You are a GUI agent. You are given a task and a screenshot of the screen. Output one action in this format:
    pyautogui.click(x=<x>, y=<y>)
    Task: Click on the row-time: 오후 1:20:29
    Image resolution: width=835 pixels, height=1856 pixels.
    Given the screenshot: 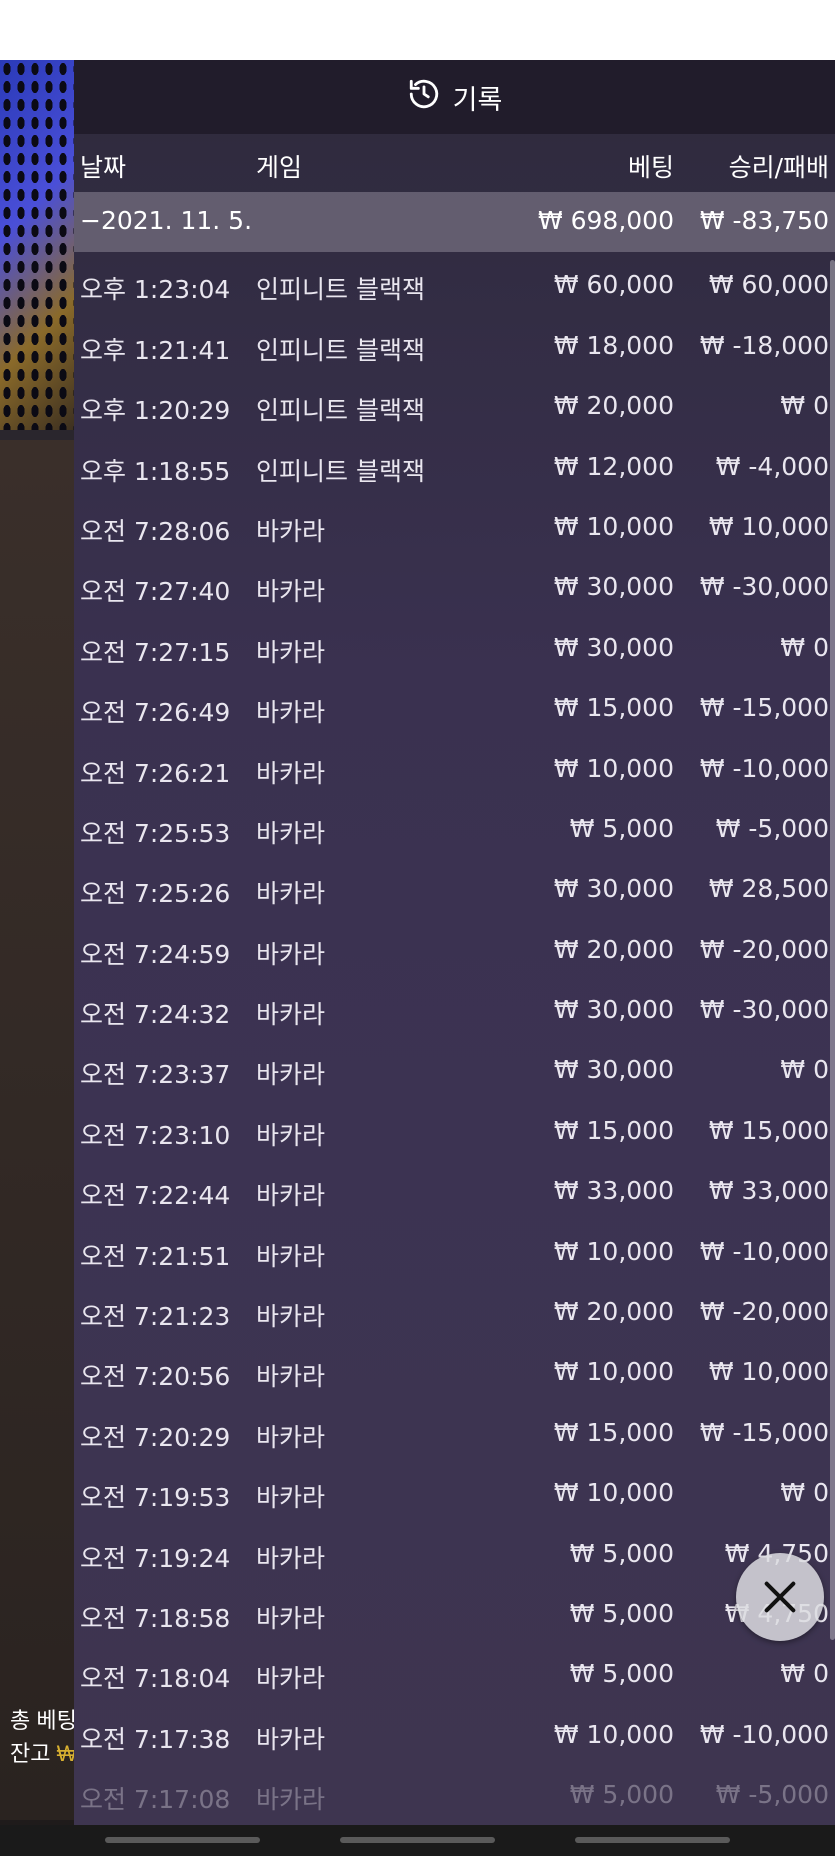 What is the action you would take?
    pyautogui.click(x=155, y=411)
    